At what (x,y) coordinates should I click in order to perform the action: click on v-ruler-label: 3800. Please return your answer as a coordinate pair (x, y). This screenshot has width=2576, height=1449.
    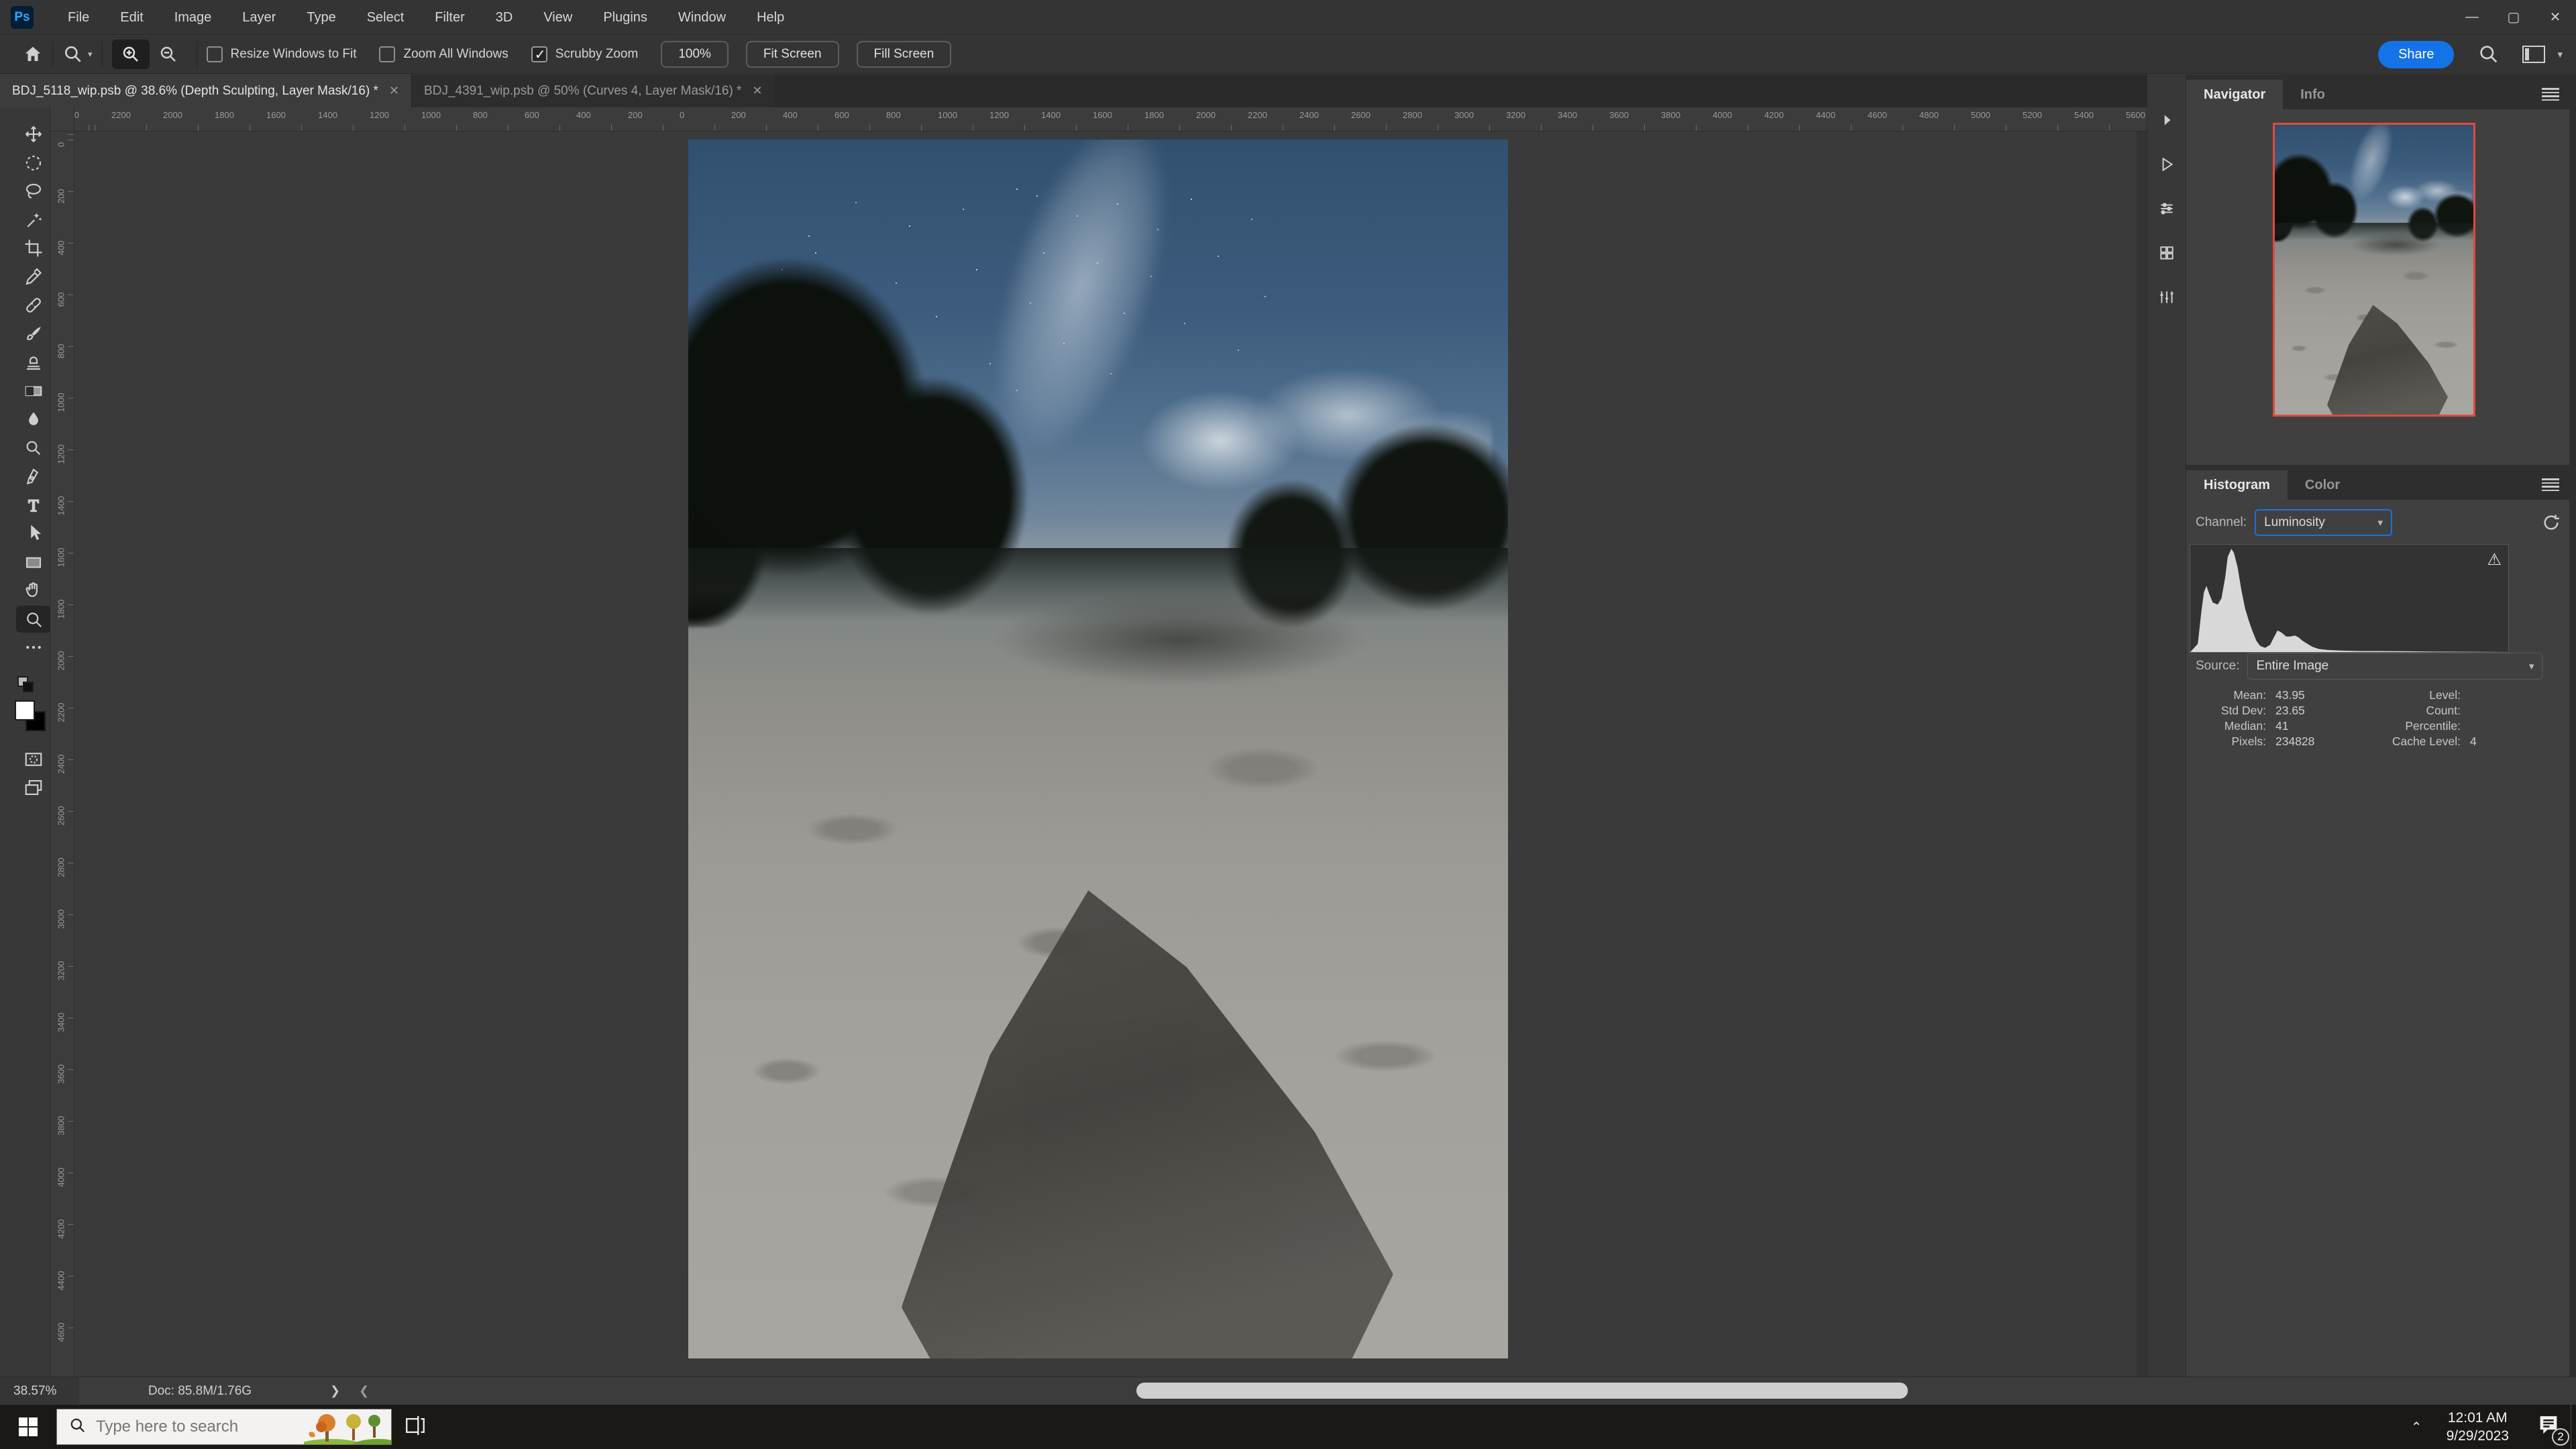
    Looking at the image, I should click on (61, 1126).